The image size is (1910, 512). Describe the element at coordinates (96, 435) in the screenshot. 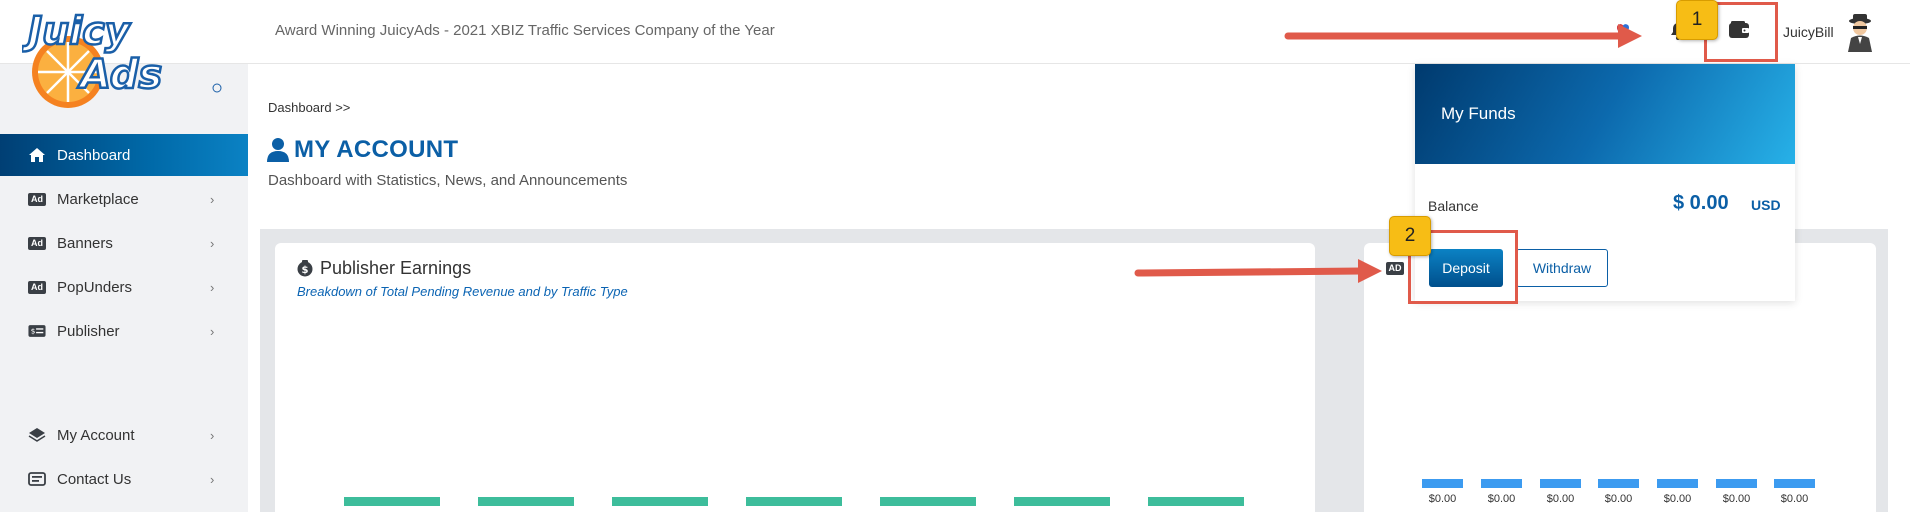

I see `sidebar-item-label: My Account` at that location.